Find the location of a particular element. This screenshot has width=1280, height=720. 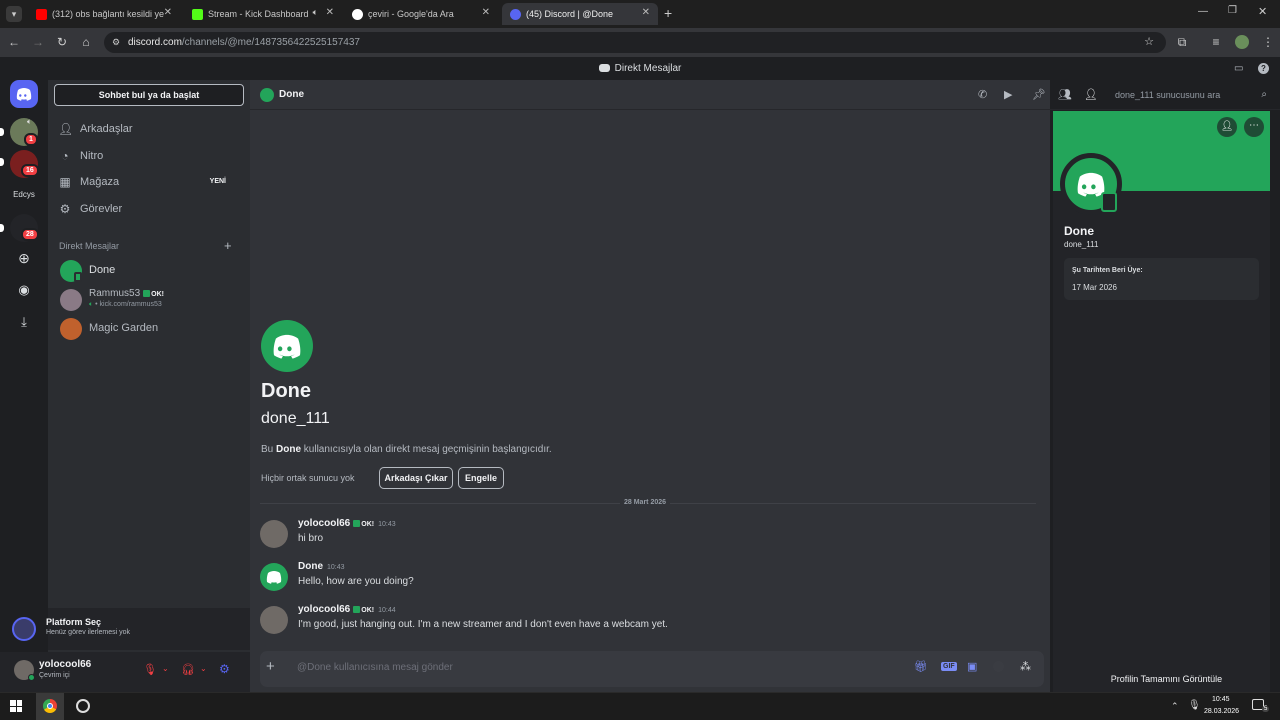

close-window-button: ✕ is located at coordinates (1262, 11).